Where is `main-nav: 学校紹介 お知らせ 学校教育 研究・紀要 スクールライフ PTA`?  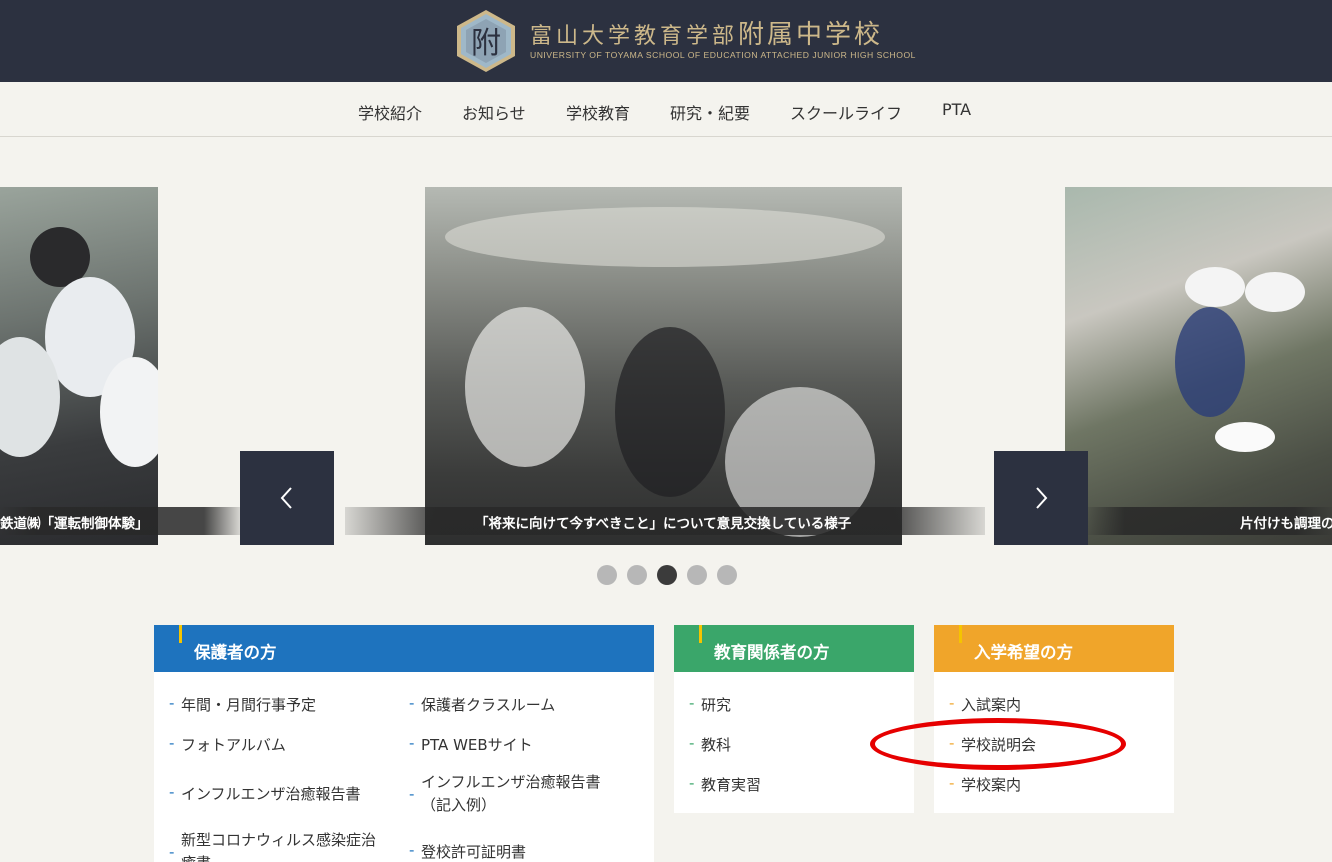 main-nav: 学校紹介 お知らせ 学校教育 研究・紀要 スクールライフ PTA is located at coordinates (666, 109).